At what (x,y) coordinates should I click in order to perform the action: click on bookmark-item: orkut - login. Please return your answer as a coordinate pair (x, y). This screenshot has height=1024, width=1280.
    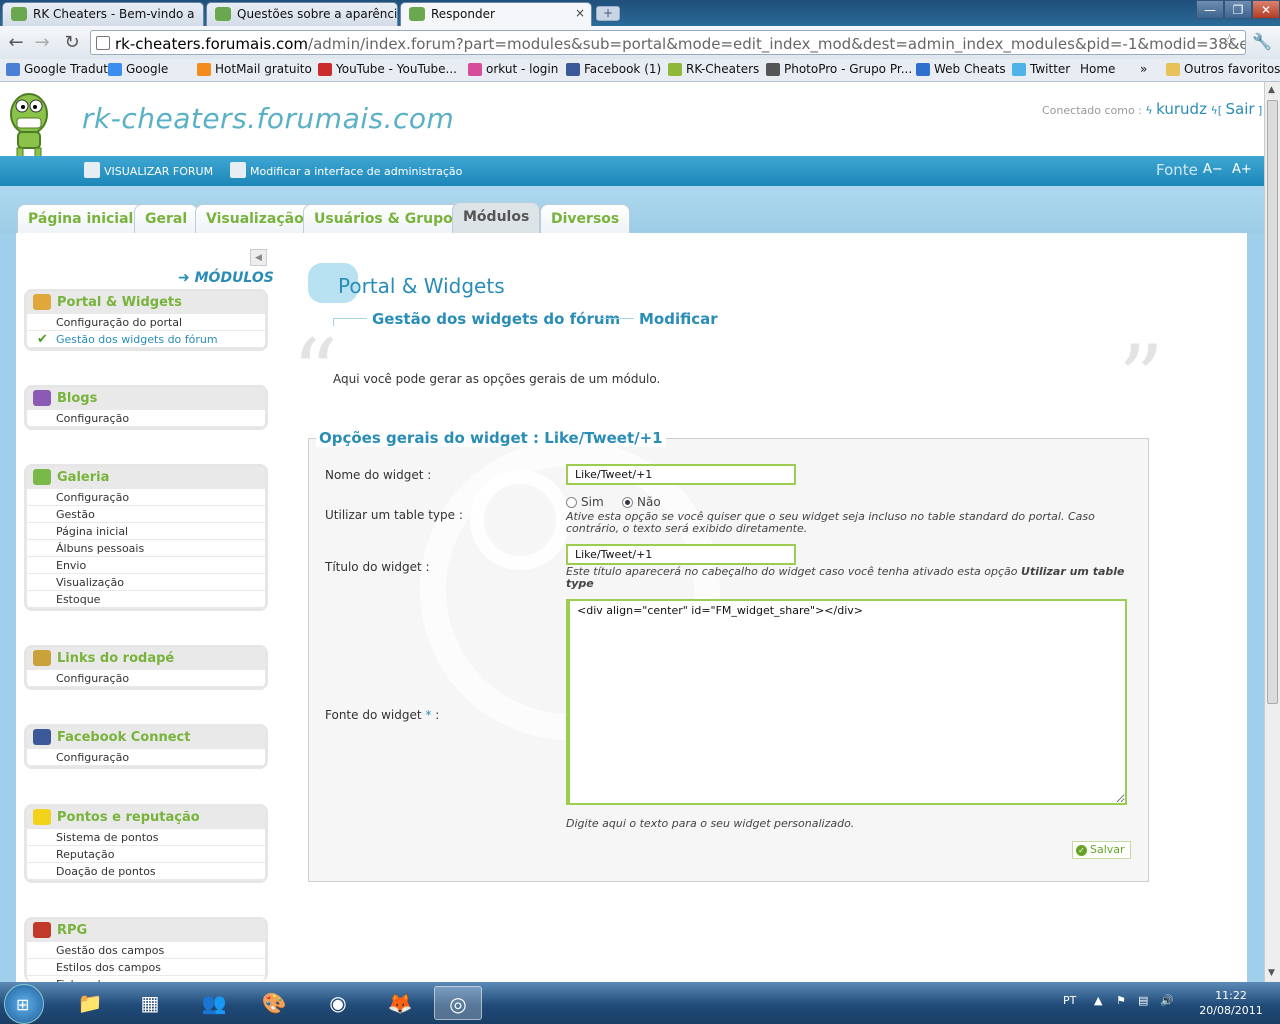
    Looking at the image, I should click on (513, 69).